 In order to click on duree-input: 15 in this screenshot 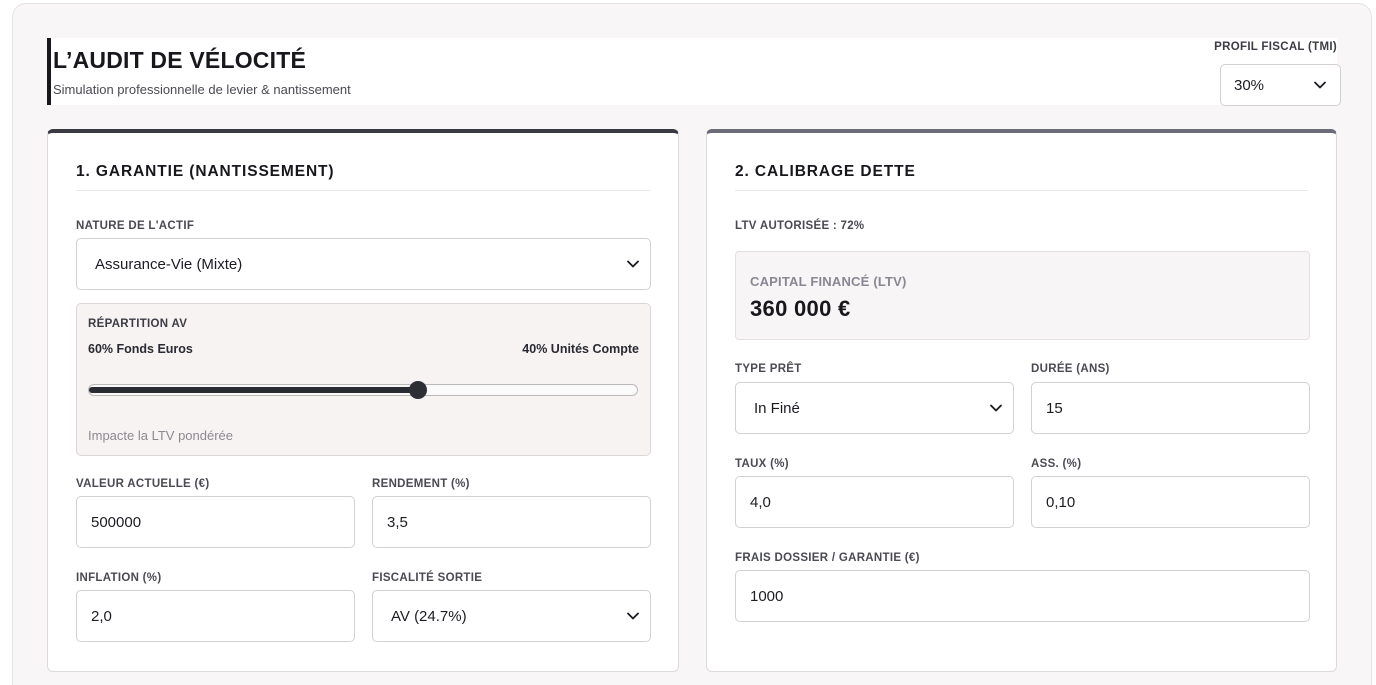, I will do `click(1170, 408)`.